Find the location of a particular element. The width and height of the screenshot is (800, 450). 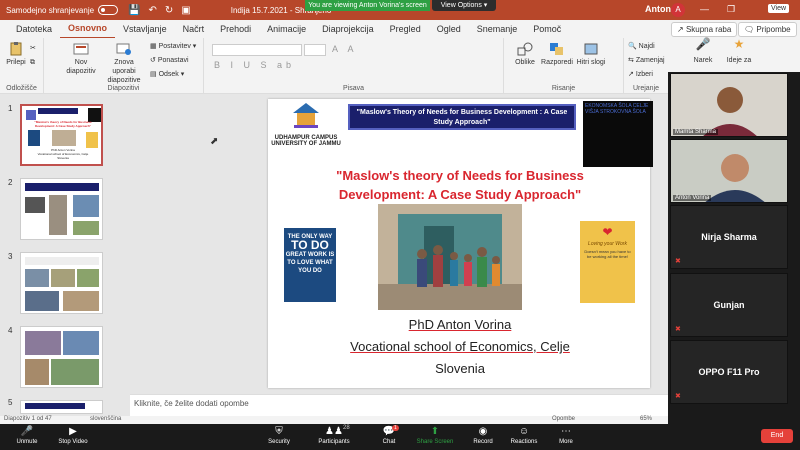

autosave-toggle is located at coordinates (108, 10).